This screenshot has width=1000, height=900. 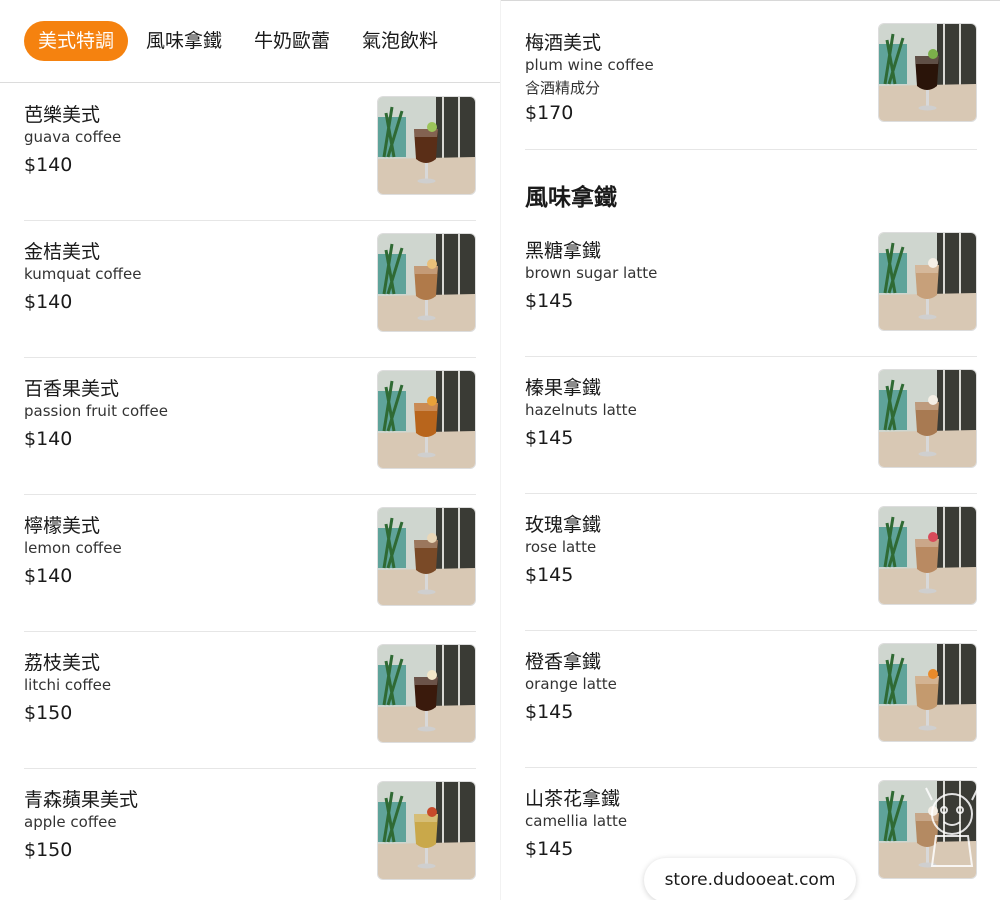 I want to click on item-name: 山茶花拿鐵, so click(x=573, y=799).